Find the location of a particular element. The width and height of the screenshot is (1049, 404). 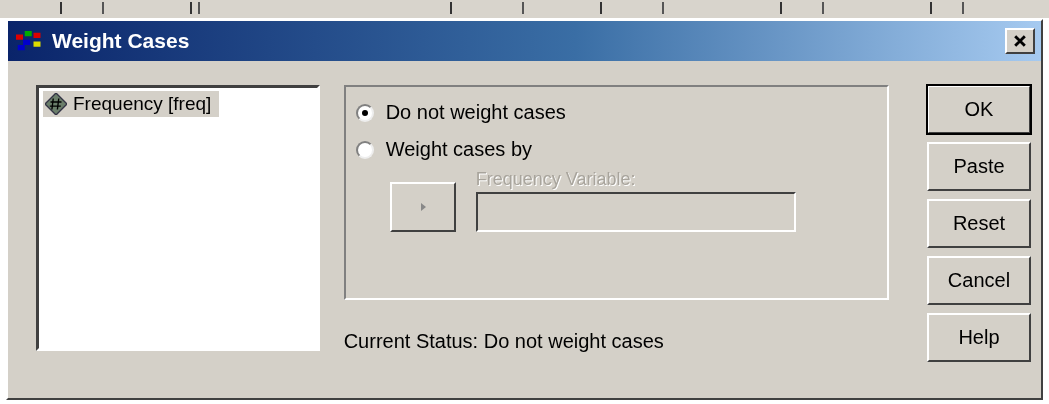

radio-option: Do not weight cases is located at coordinates (460, 112).